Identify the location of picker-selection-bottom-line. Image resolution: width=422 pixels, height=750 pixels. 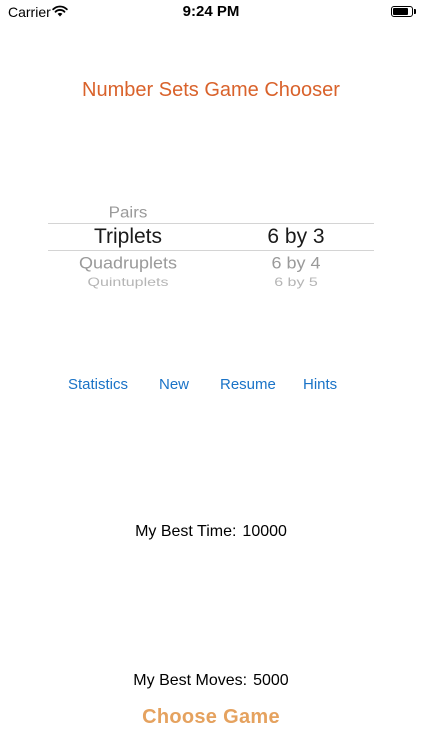
(211, 250).